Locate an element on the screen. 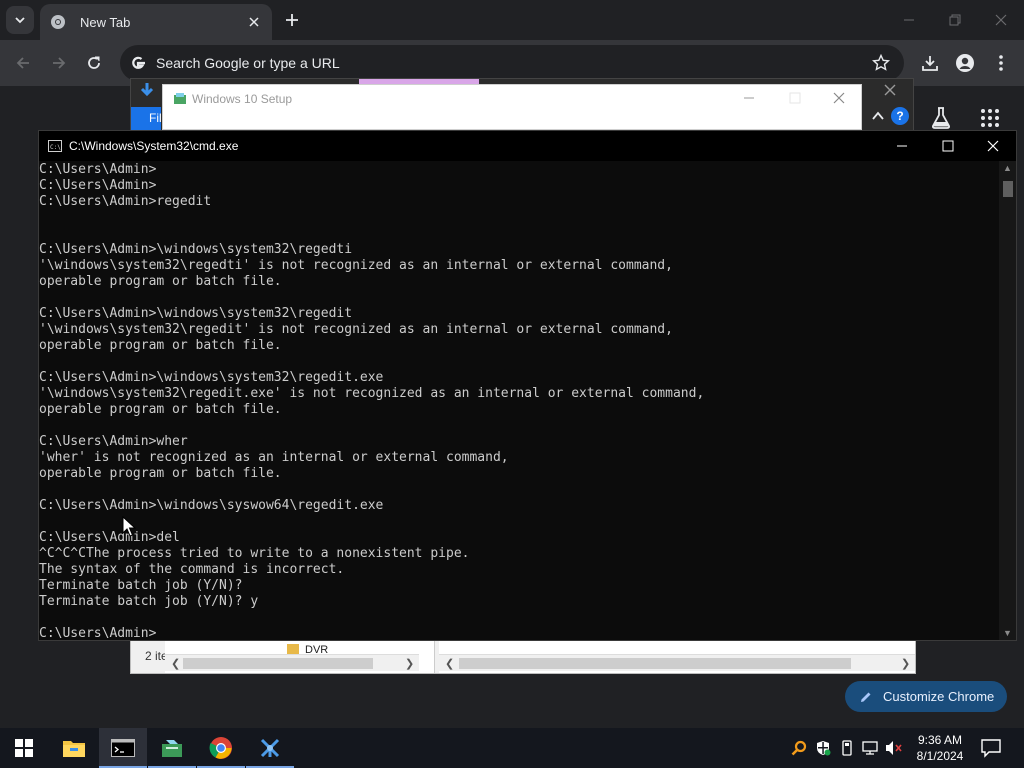  bookmark-star-icon is located at coordinates (881, 63).